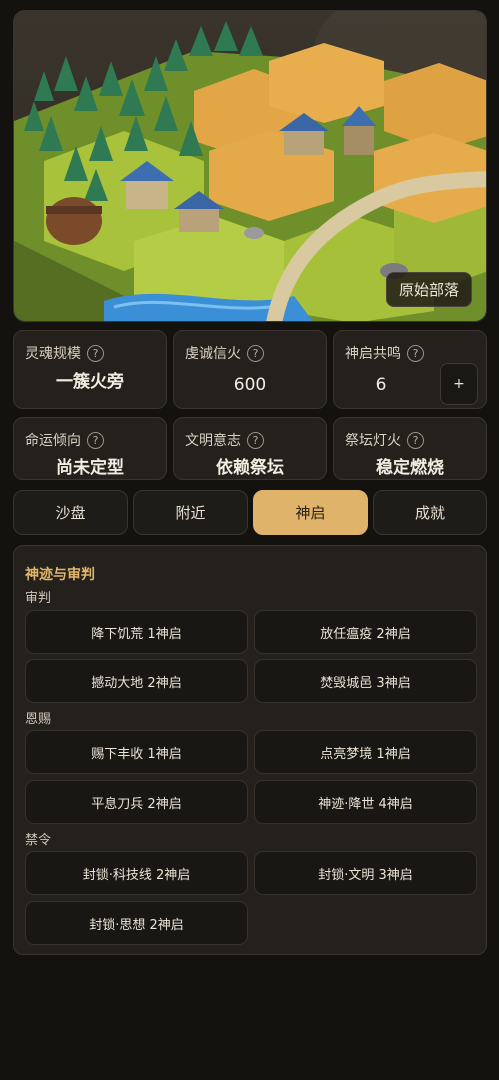 The width and height of the screenshot is (499, 1080). What do you see at coordinates (90, 369) in the screenshot?
I see `stat-card-soul-scale: 灵魂规模? 一簇火旁` at bounding box center [90, 369].